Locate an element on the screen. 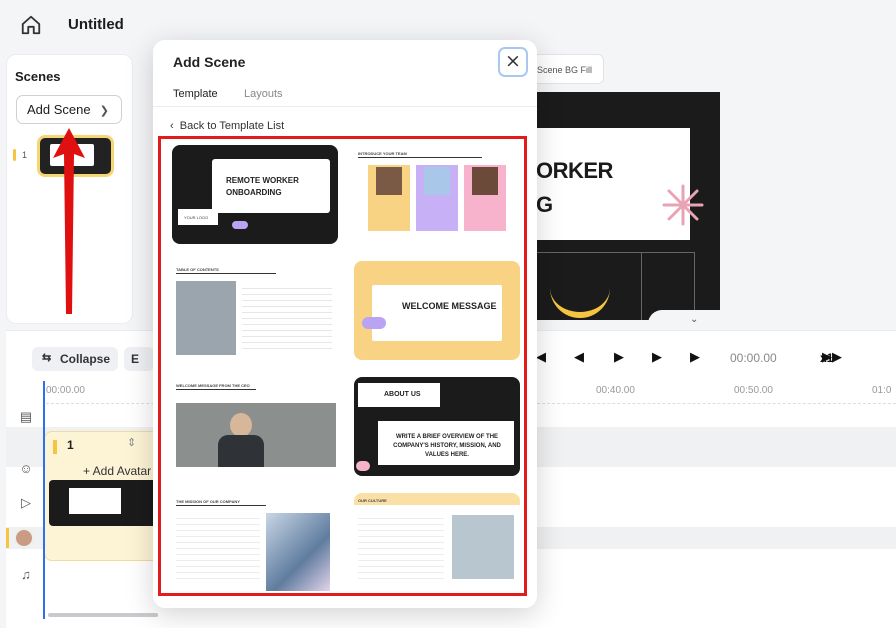 This screenshot has width=896, height=628. back-to-template-list-link: ‹ Back to Template List is located at coordinates (227, 126).